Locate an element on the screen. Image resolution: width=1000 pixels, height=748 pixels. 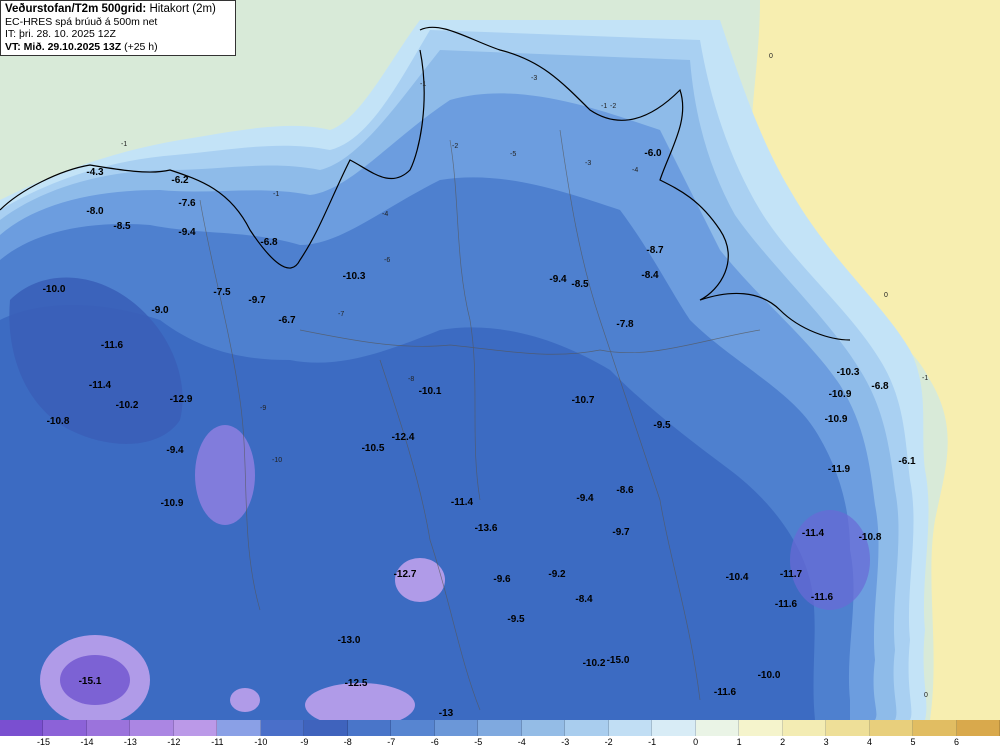
temperature-value-label: -12.9 is located at coordinates (181, 399).